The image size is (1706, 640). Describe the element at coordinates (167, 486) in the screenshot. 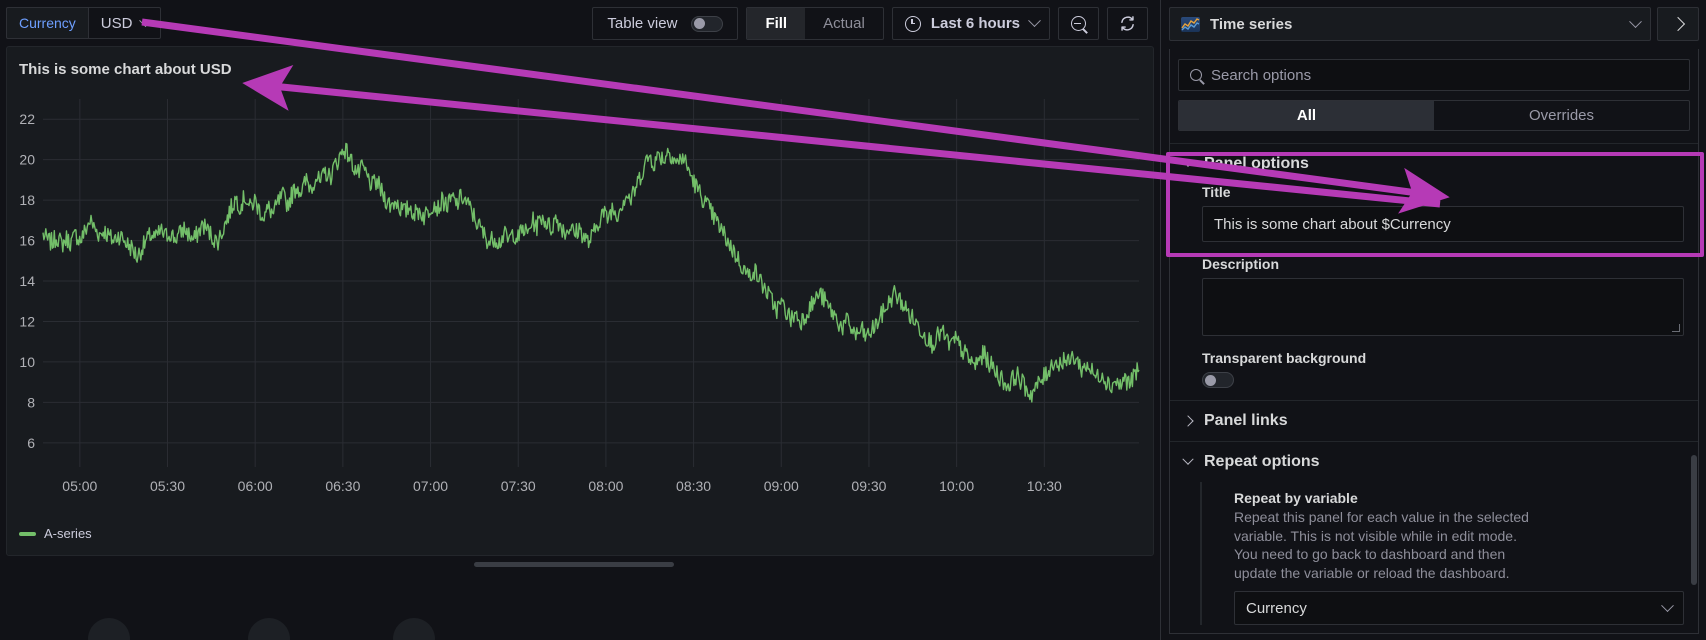

I see `svg-text: 05:30` at that location.